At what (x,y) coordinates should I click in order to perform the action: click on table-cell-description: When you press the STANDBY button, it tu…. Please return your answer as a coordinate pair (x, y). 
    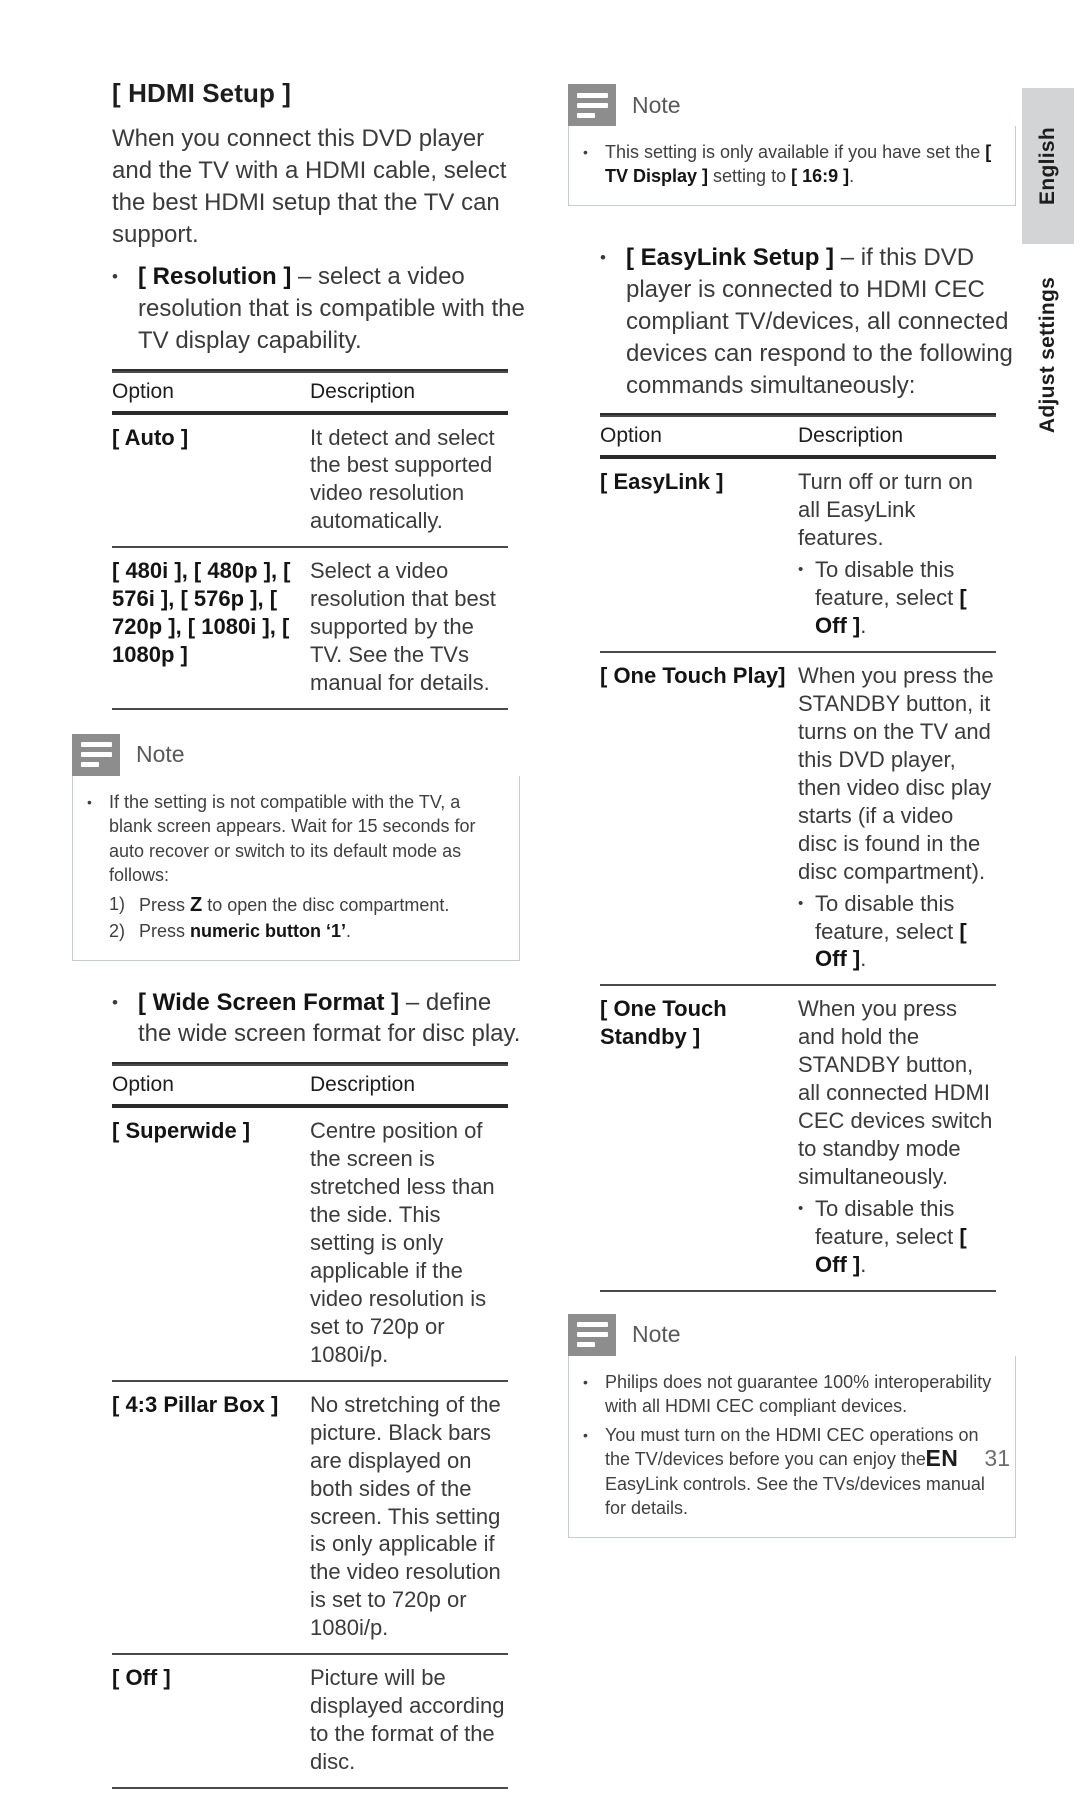
    Looking at the image, I should click on (897, 819).